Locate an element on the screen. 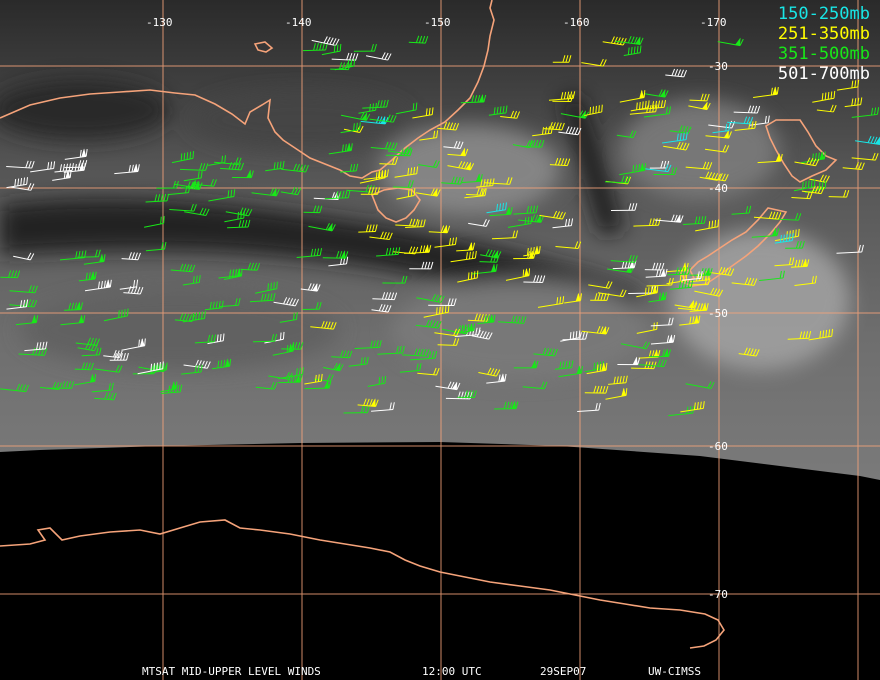 This screenshot has height=680, width=880. lon-label-160: -160 is located at coordinates (576, 22).